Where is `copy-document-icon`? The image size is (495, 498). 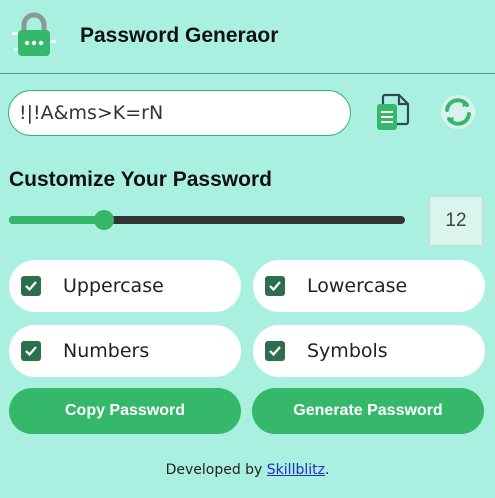 copy-document-icon is located at coordinates (393, 112).